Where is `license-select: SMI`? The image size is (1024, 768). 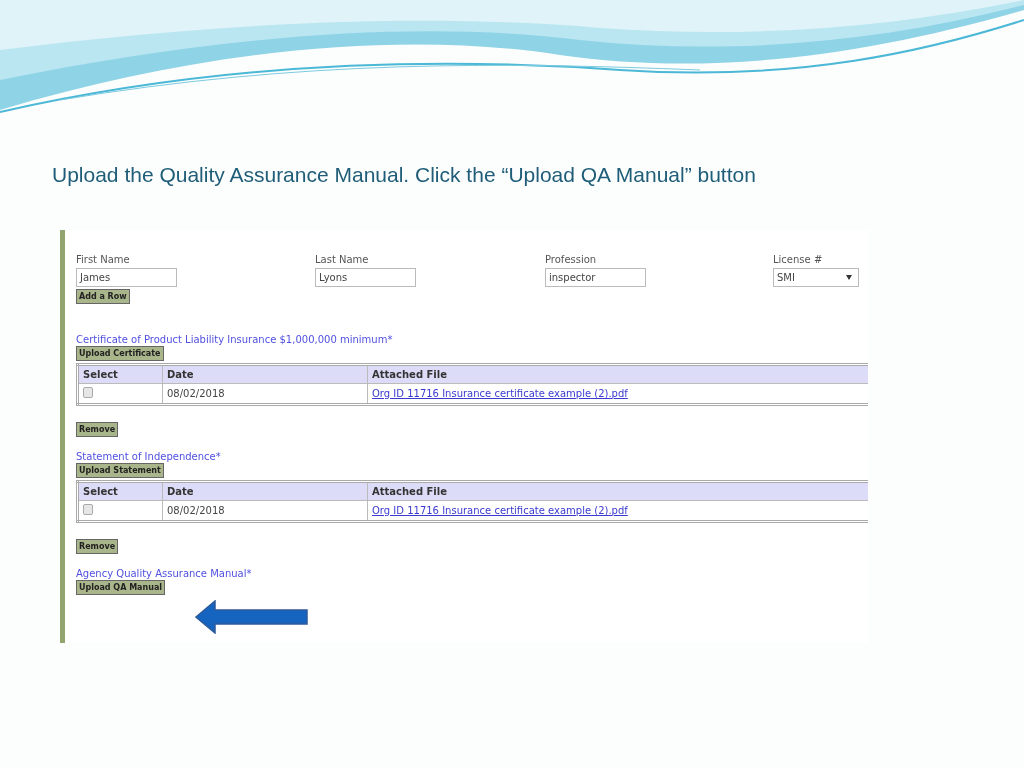
license-select: SMI is located at coordinates (816, 277).